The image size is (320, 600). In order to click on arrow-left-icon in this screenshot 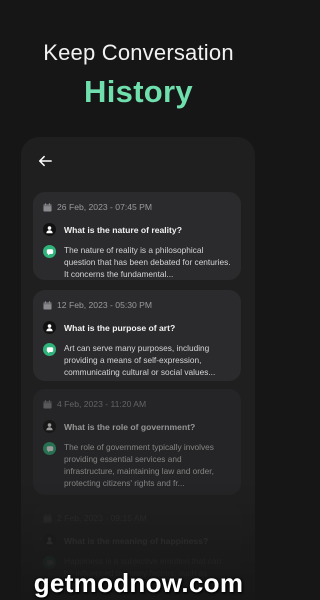, I will do `click(45, 161)`.